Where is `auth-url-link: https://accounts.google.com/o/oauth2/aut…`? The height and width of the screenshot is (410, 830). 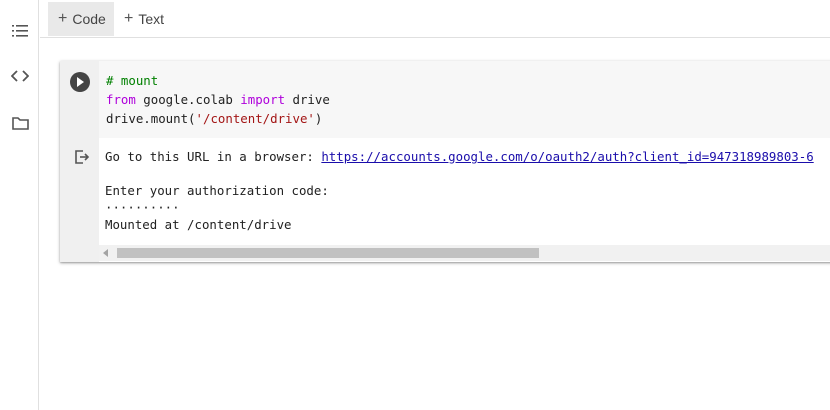 auth-url-link: https://accounts.google.com/o/oauth2/aut… is located at coordinates (567, 156).